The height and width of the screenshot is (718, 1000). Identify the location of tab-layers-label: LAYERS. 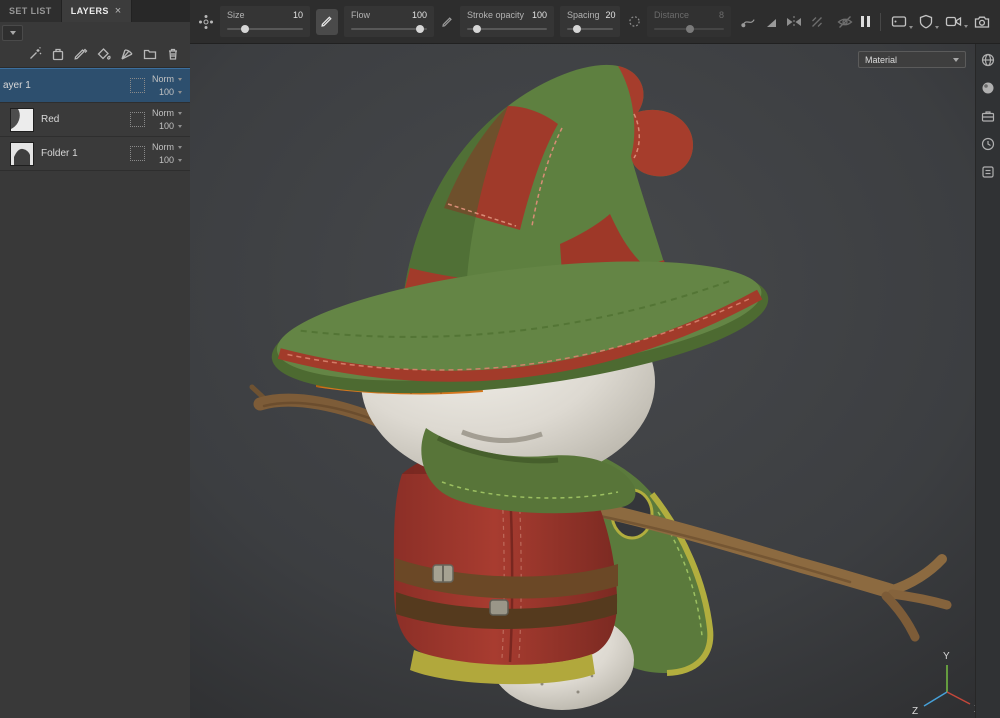
(89, 10).